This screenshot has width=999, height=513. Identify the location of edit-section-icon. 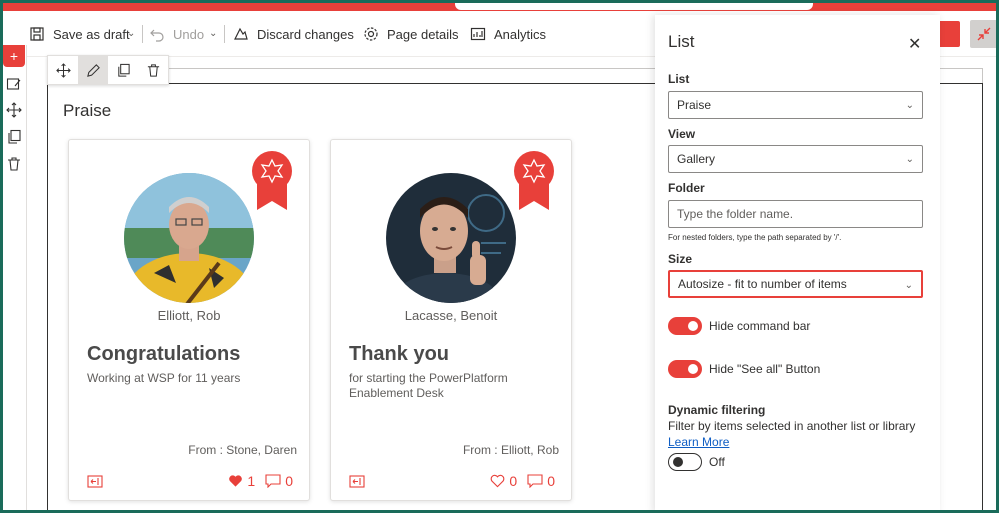
(14, 84).